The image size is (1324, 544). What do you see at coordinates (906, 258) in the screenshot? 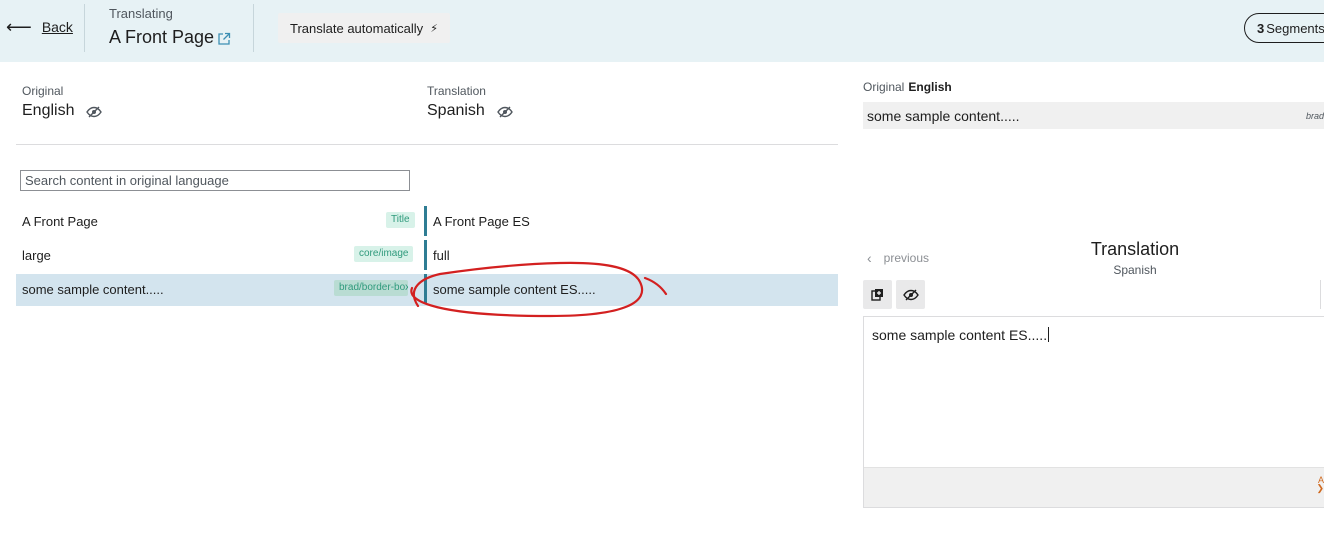
I see `previous-label: previous` at bounding box center [906, 258].